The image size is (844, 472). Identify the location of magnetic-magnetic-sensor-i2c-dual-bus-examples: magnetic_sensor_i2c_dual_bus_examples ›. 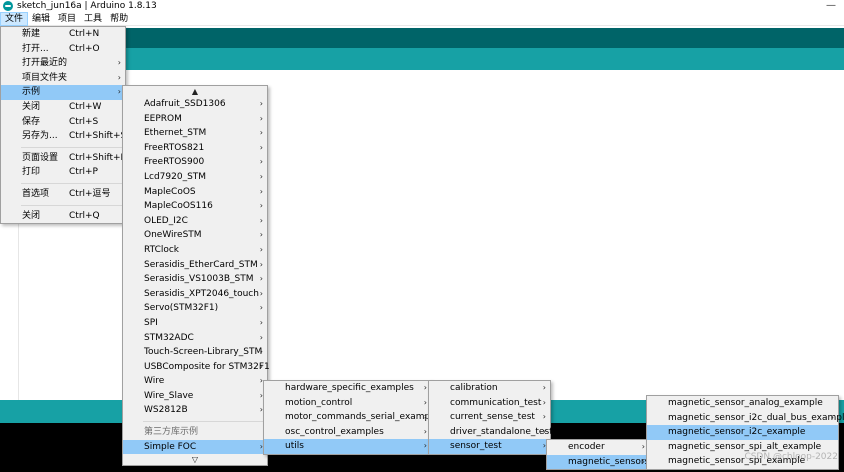
(745, 418).